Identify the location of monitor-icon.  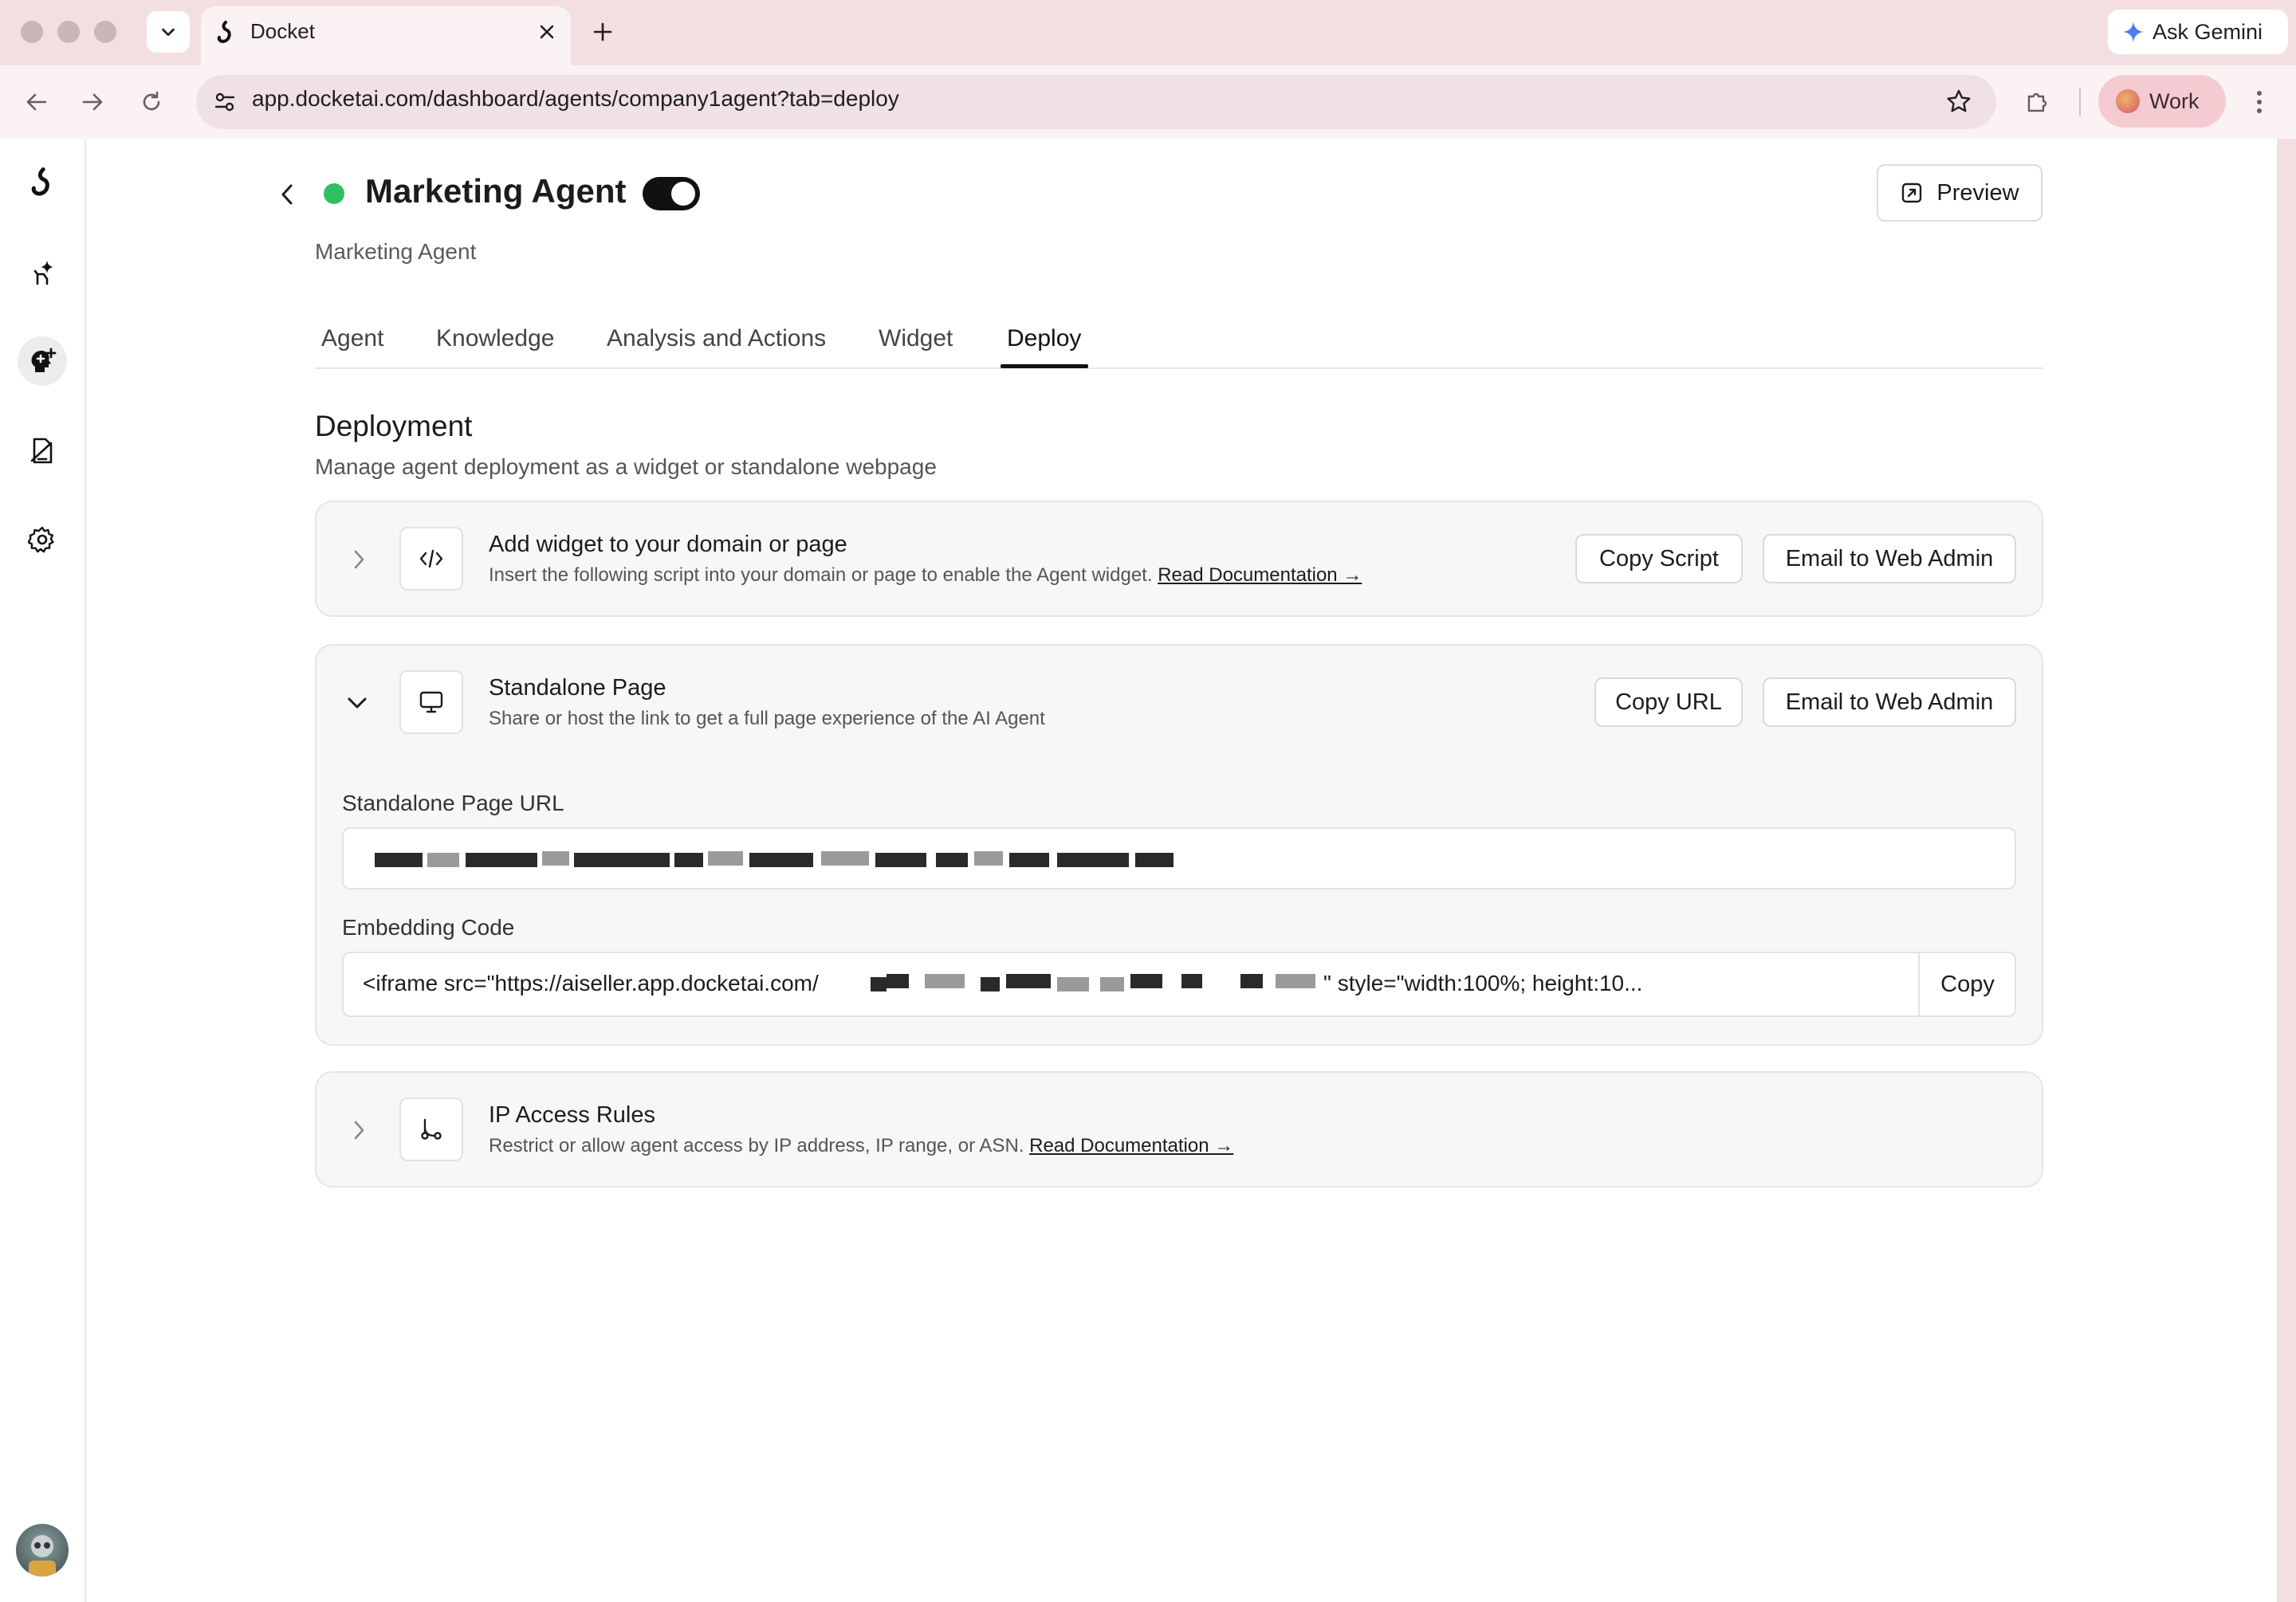
(431, 702).